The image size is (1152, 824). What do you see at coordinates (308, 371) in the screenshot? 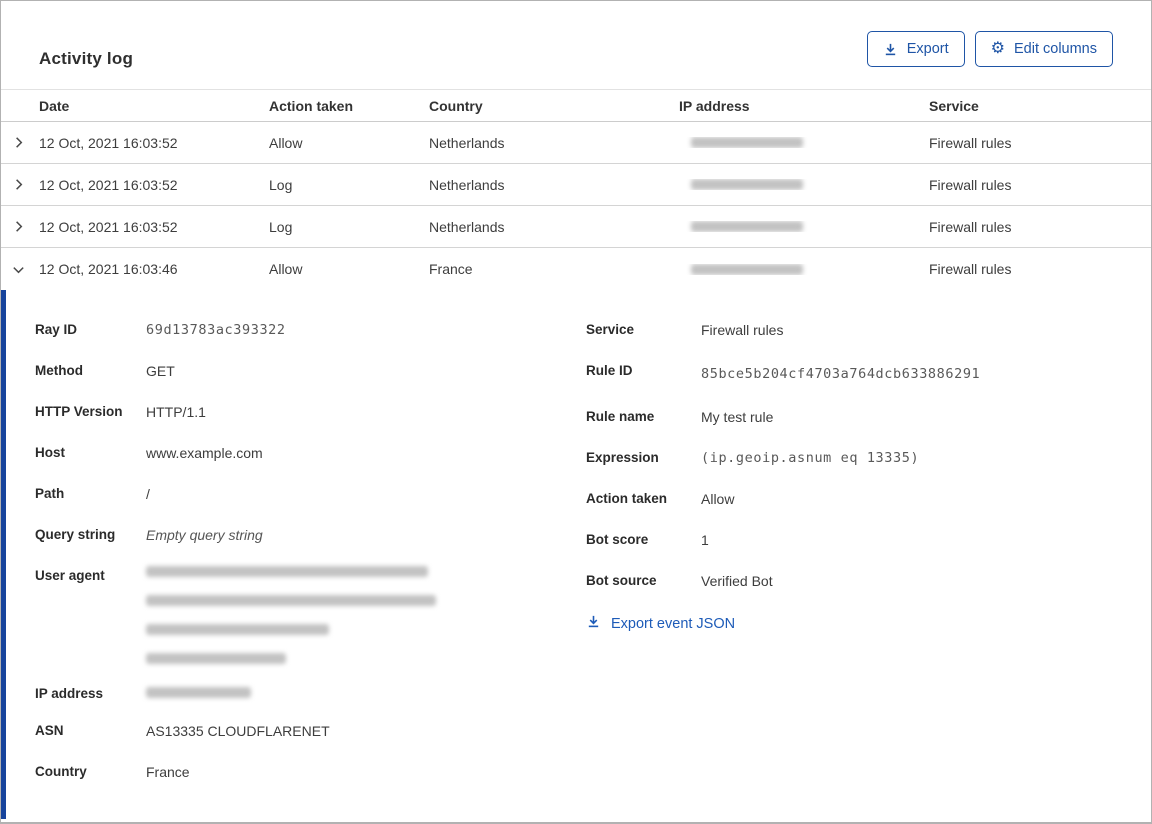
I see `detail-field-method: Method GET` at bounding box center [308, 371].